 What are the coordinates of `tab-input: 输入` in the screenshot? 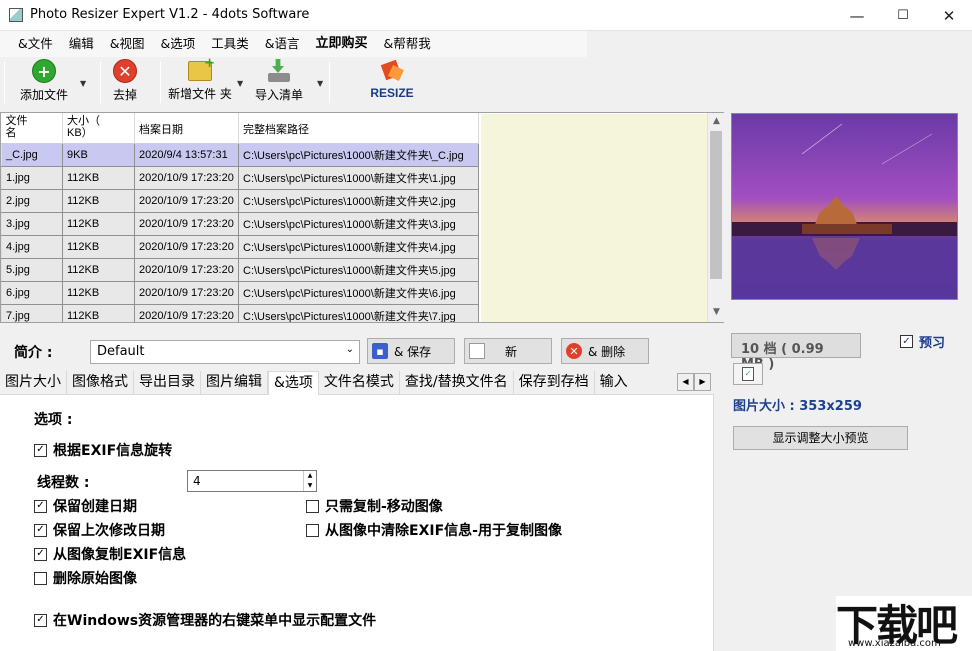 It's located at (614, 382).